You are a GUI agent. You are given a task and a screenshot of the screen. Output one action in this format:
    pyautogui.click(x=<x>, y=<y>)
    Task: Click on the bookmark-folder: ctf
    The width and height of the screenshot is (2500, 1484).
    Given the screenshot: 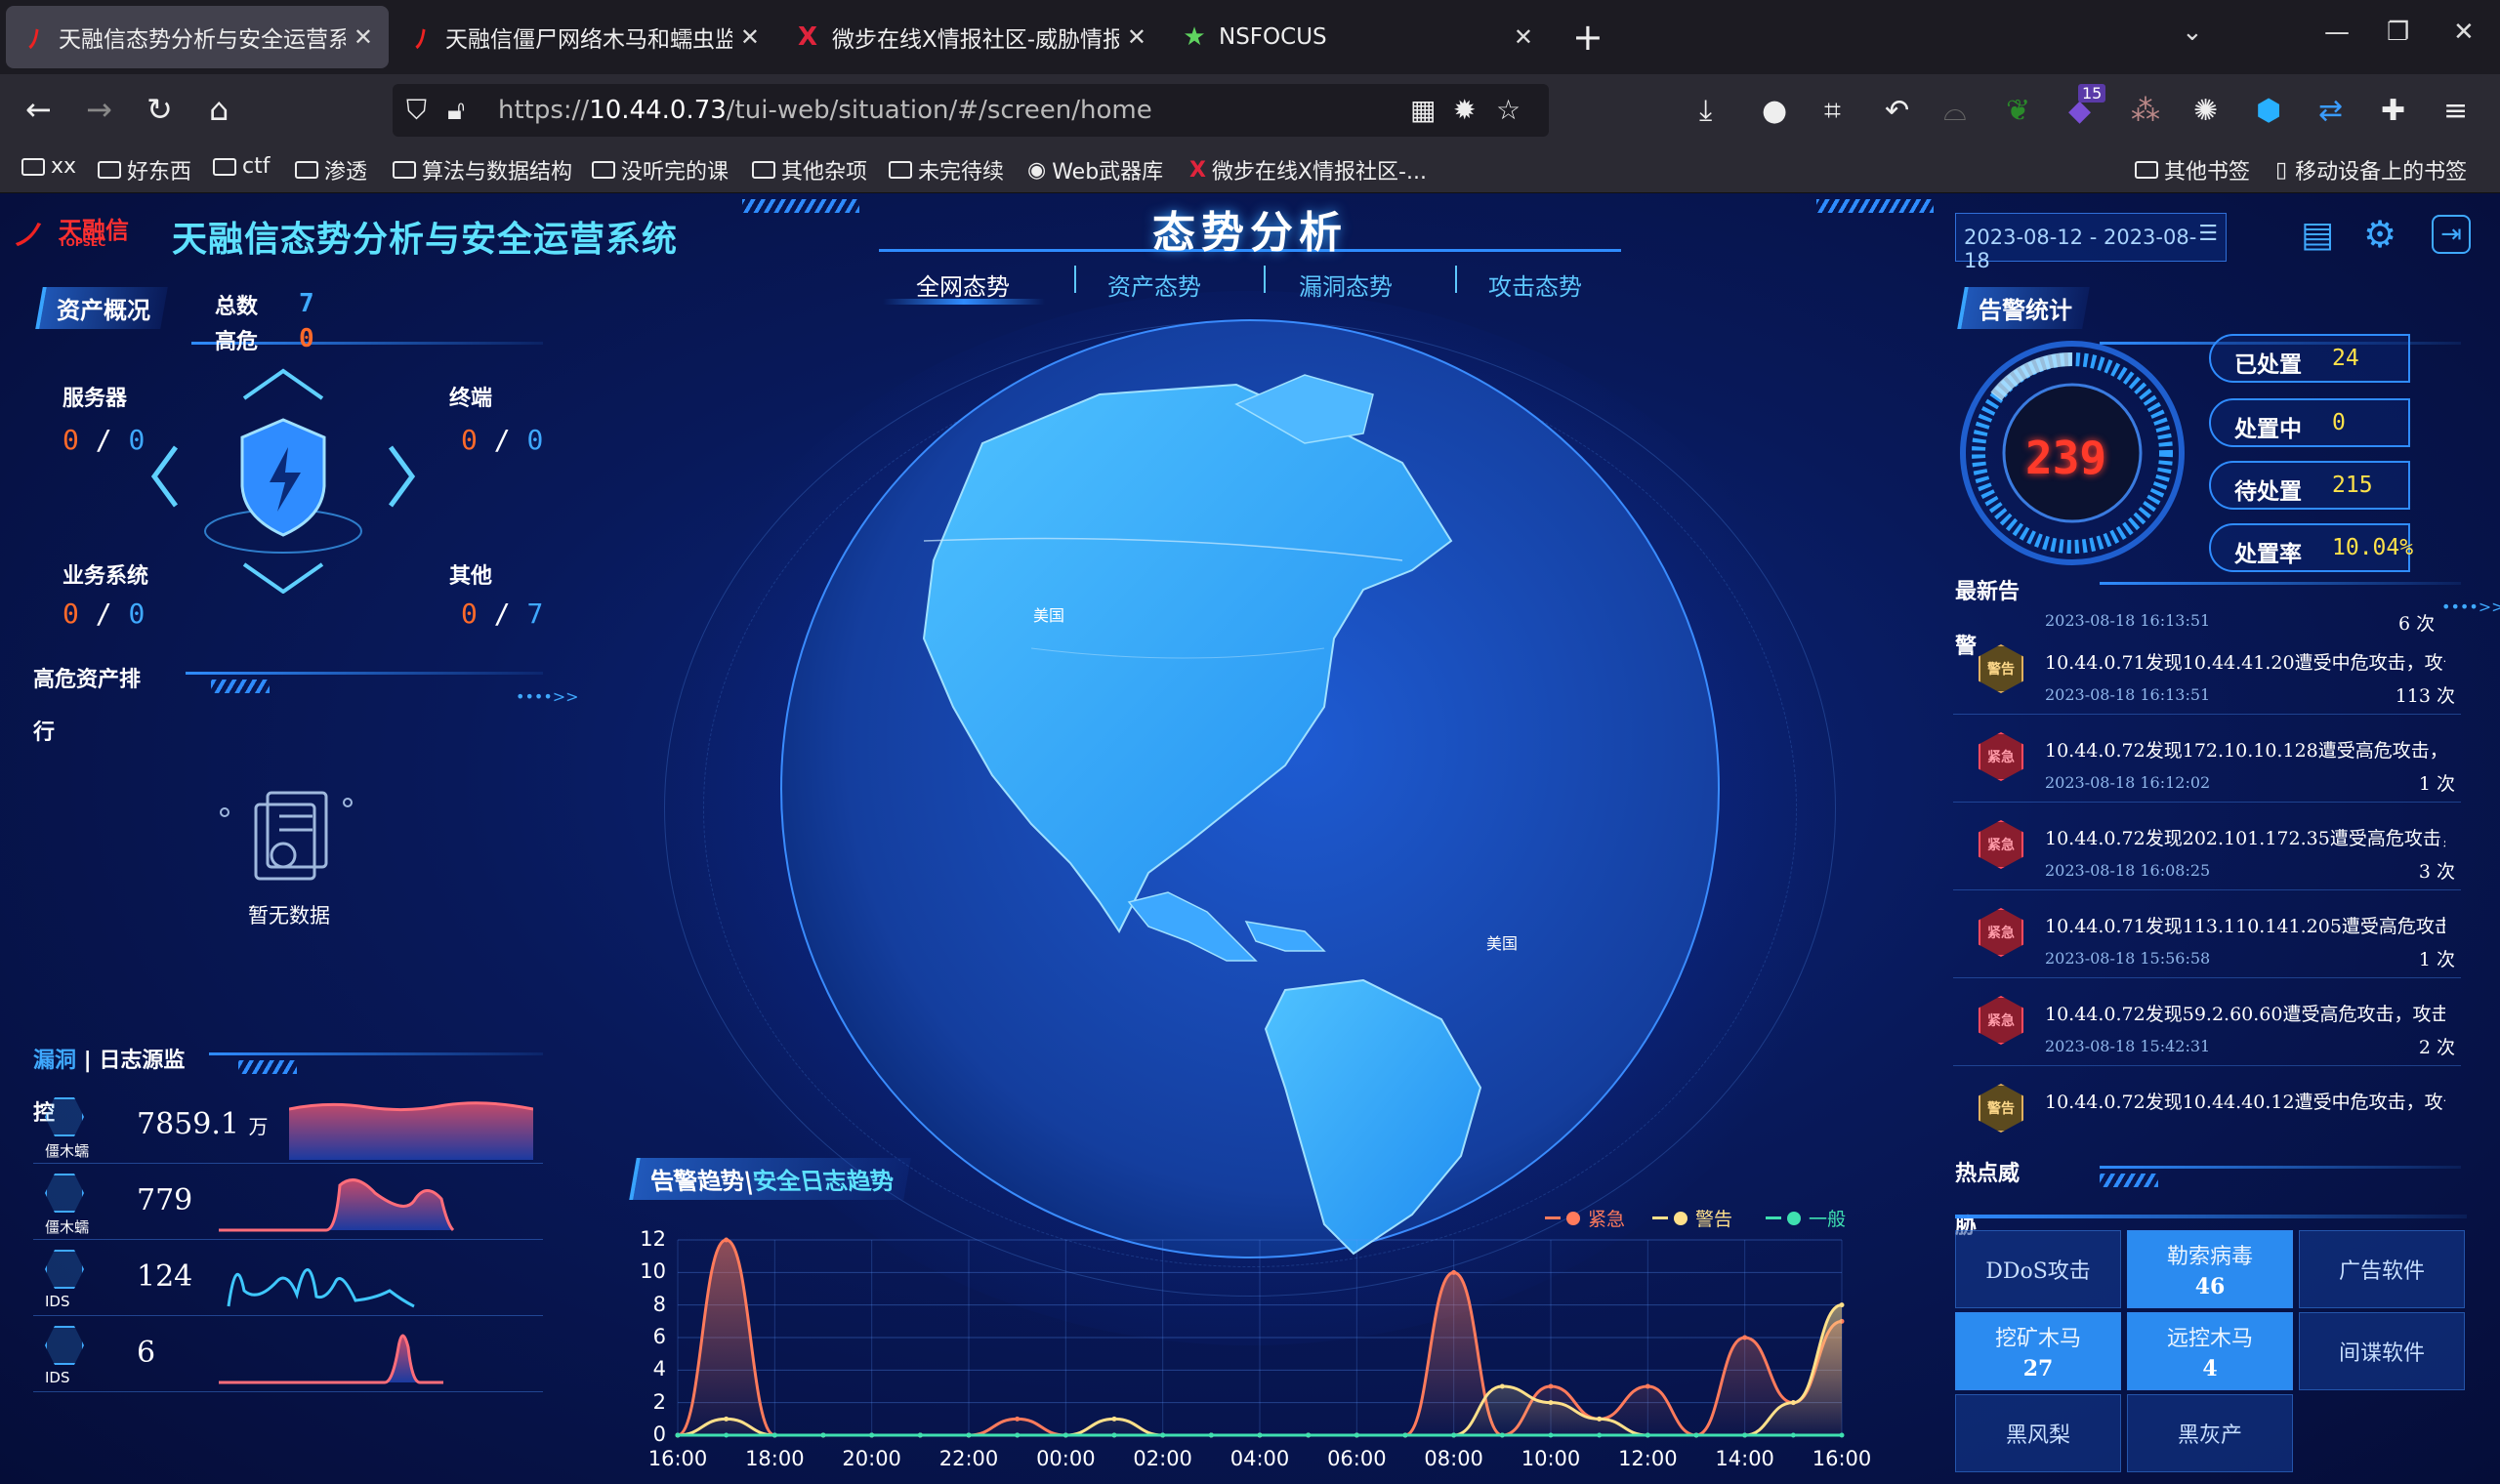 What is the action you would take?
    pyautogui.click(x=241, y=167)
    